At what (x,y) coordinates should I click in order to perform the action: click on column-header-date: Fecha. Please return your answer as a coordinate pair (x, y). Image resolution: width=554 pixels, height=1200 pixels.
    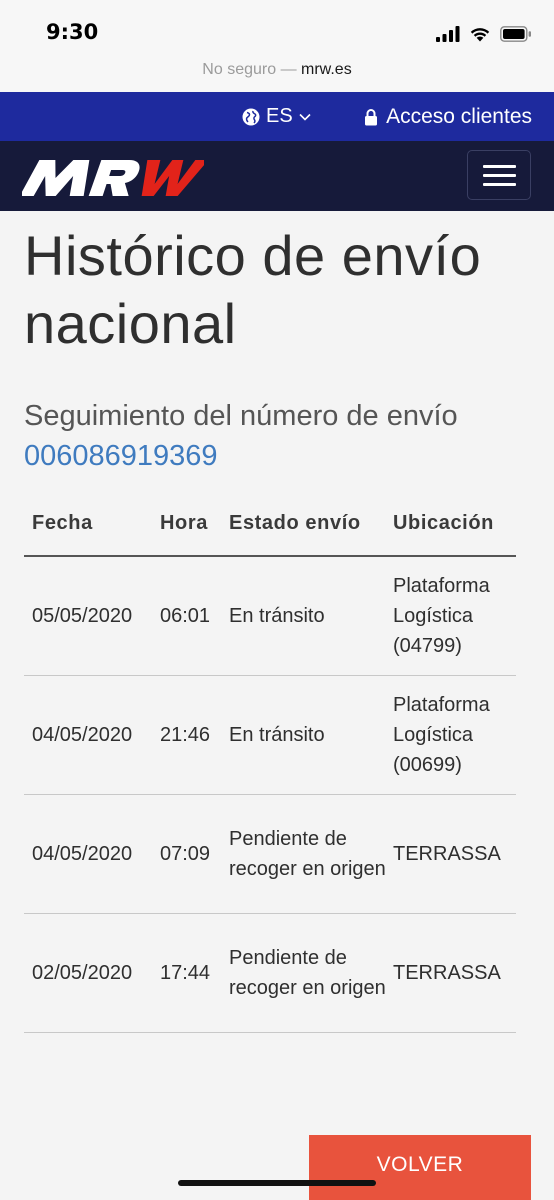
    Looking at the image, I should click on (92, 524).